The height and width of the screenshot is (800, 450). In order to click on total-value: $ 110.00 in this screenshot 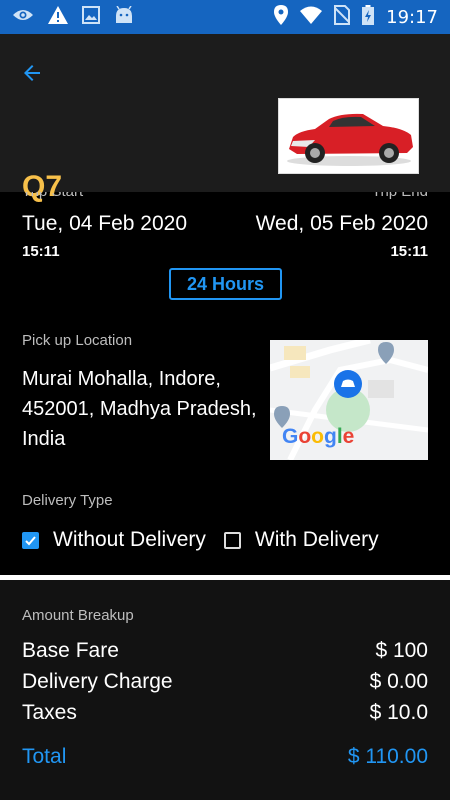, I will do `click(387, 756)`.